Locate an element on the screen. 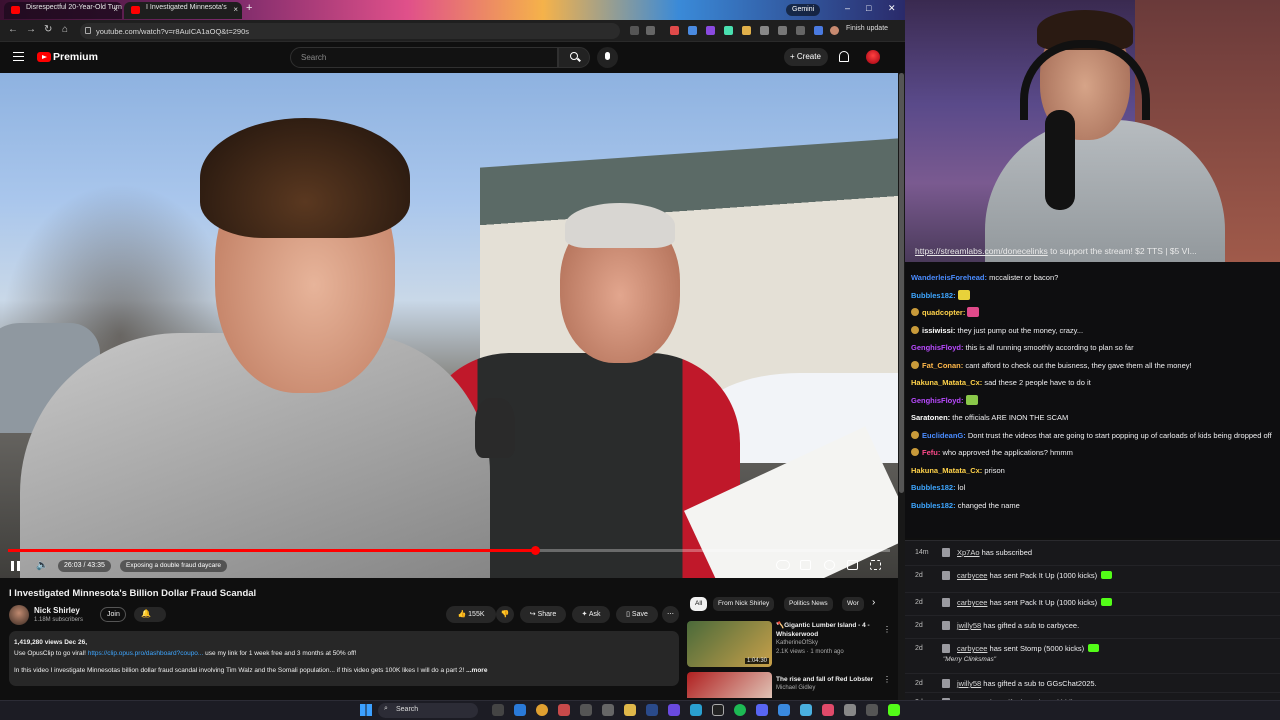  show-more-link: ...more is located at coordinates (476, 670).